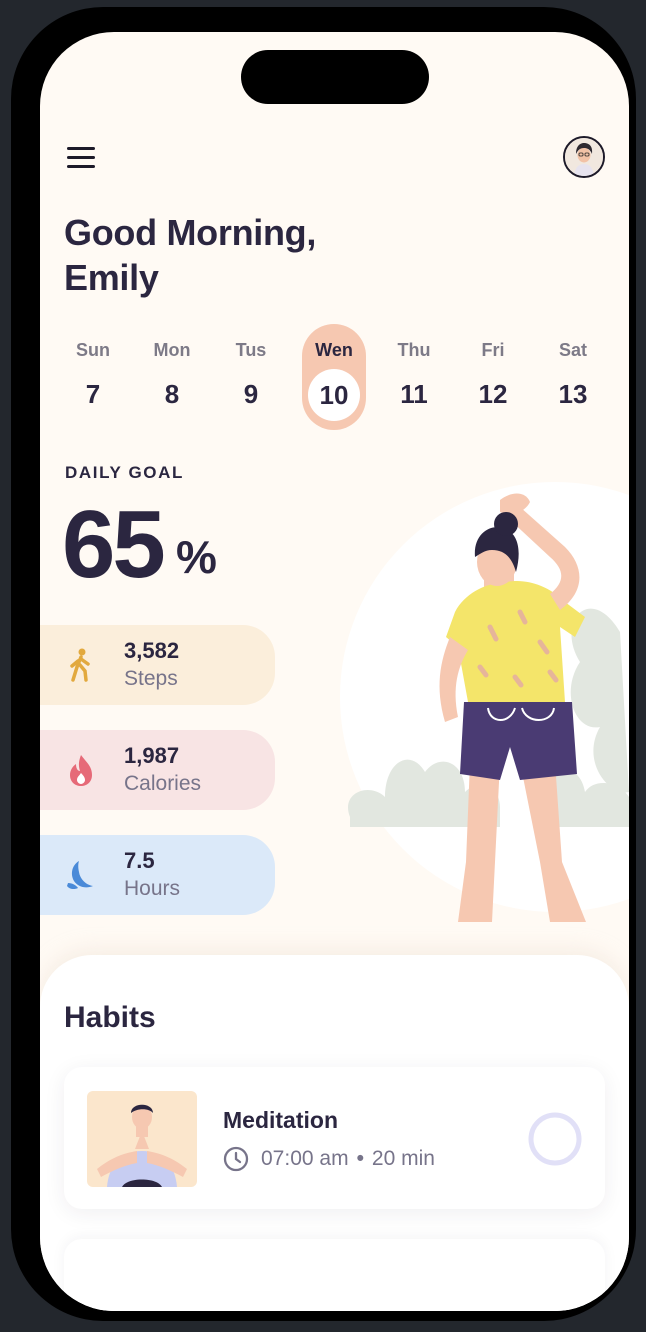 This screenshot has width=646, height=1332. Describe the element at coordinates (403, 1158) in the screenshot. I see `habit-duration: 20 min` at that location.